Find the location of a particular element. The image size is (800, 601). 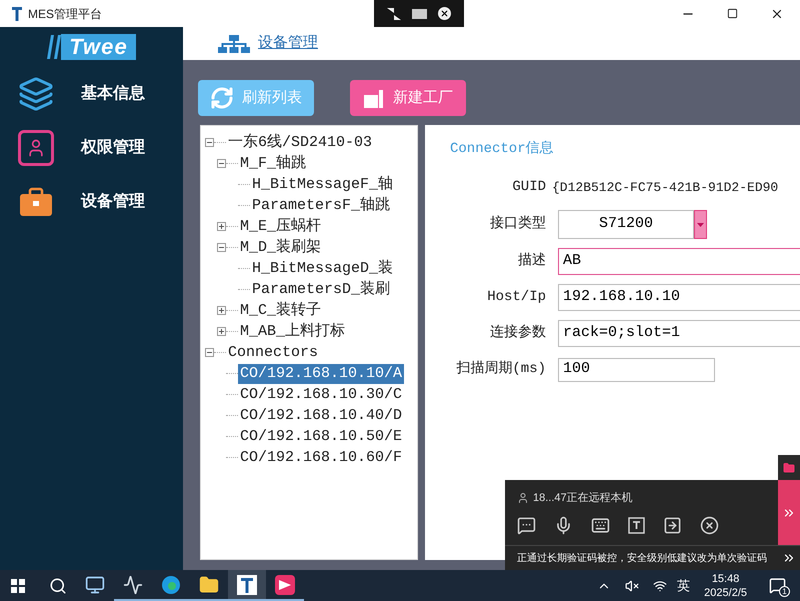

computer-icon is located at coordinates (95, 584).